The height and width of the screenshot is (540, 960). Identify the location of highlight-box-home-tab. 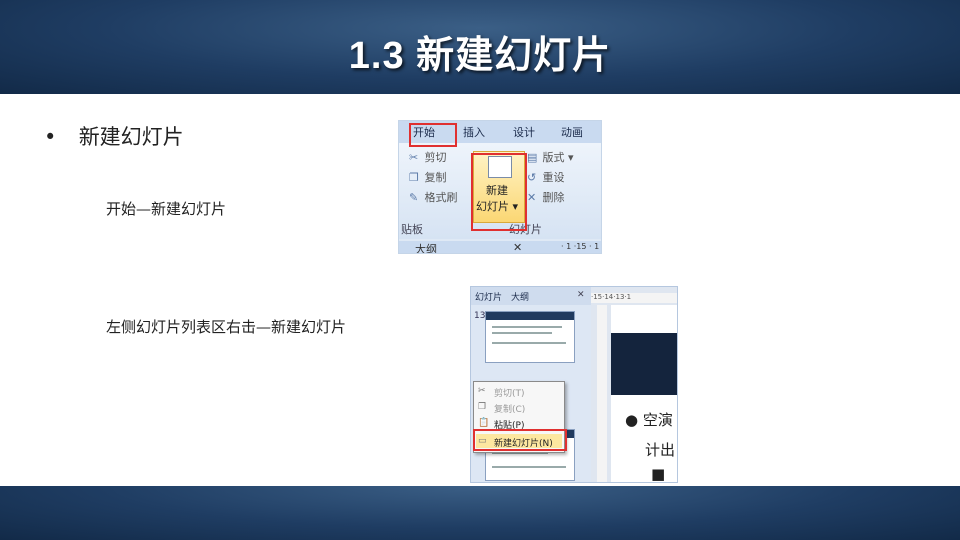
(433, 135).